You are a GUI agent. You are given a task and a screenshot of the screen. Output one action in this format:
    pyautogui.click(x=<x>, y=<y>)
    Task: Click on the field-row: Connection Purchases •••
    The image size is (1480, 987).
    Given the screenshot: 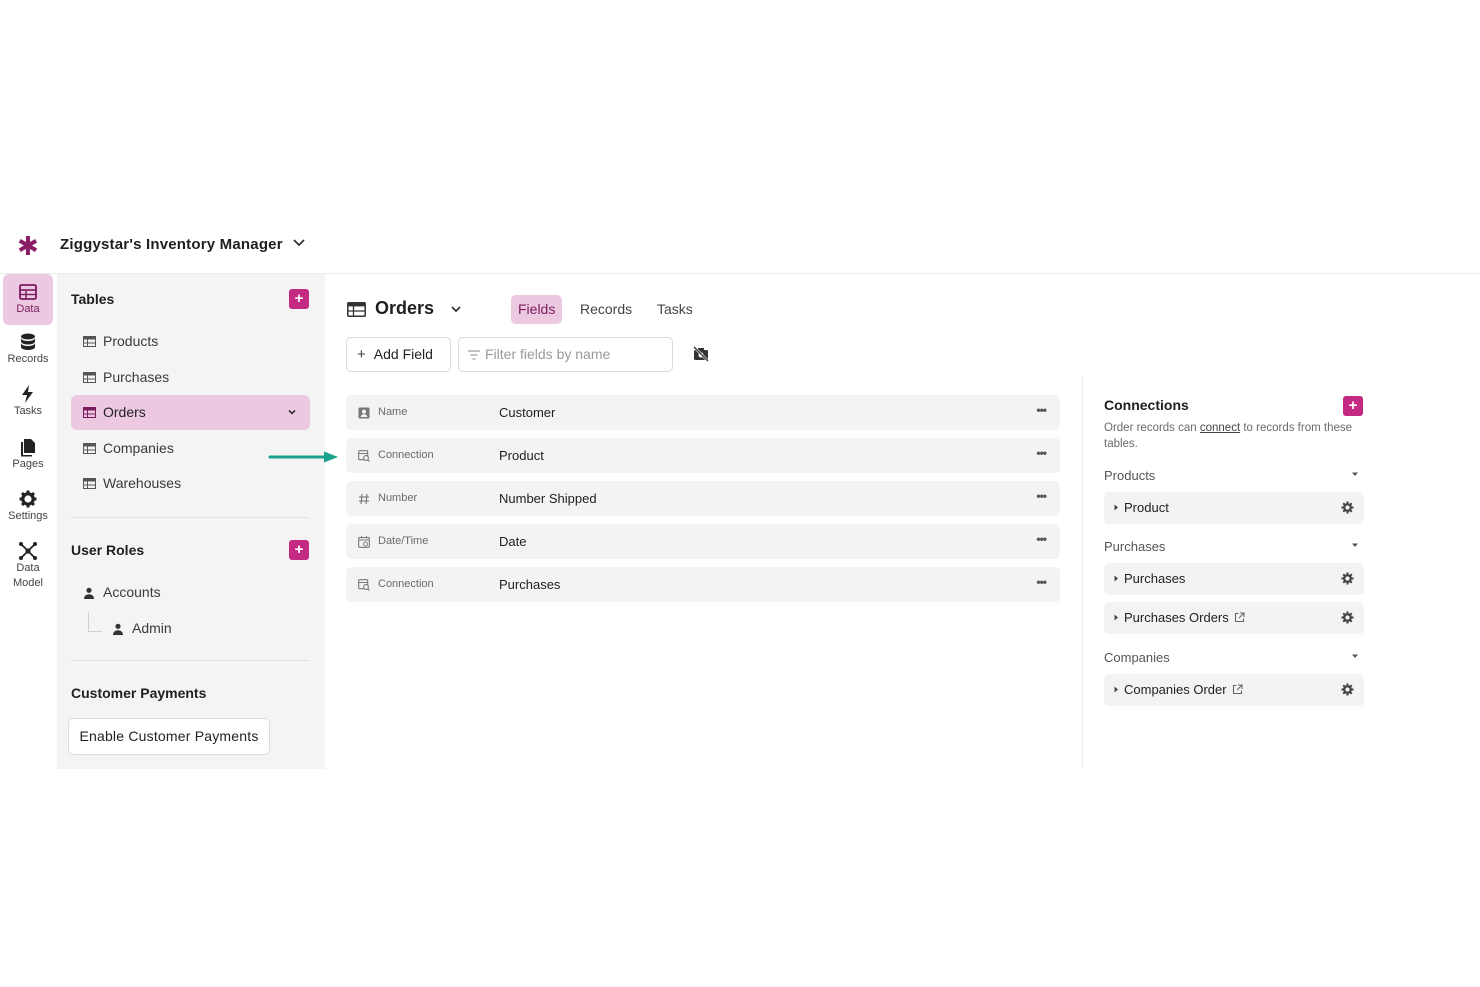 What is the action you would take?
    pyautogui.click(x=703, y=584)
    